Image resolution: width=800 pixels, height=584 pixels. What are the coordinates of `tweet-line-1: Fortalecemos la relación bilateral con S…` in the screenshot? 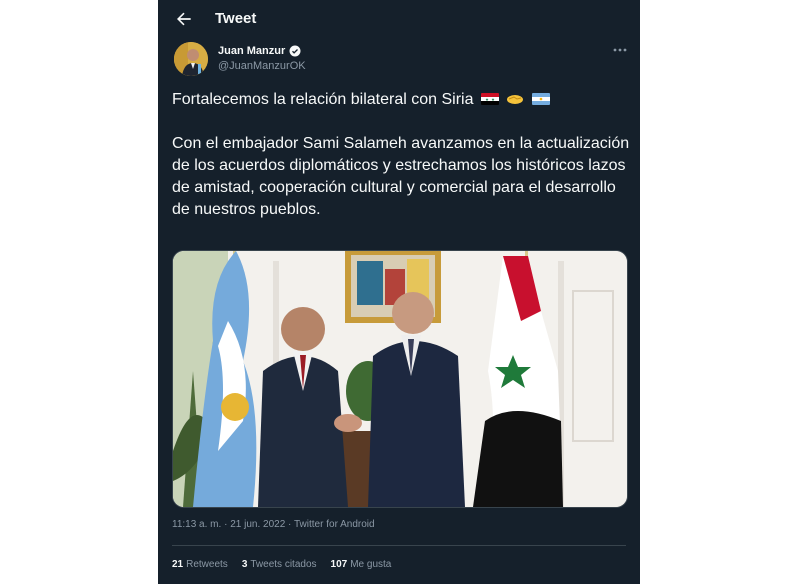 It's located at (402, 100).